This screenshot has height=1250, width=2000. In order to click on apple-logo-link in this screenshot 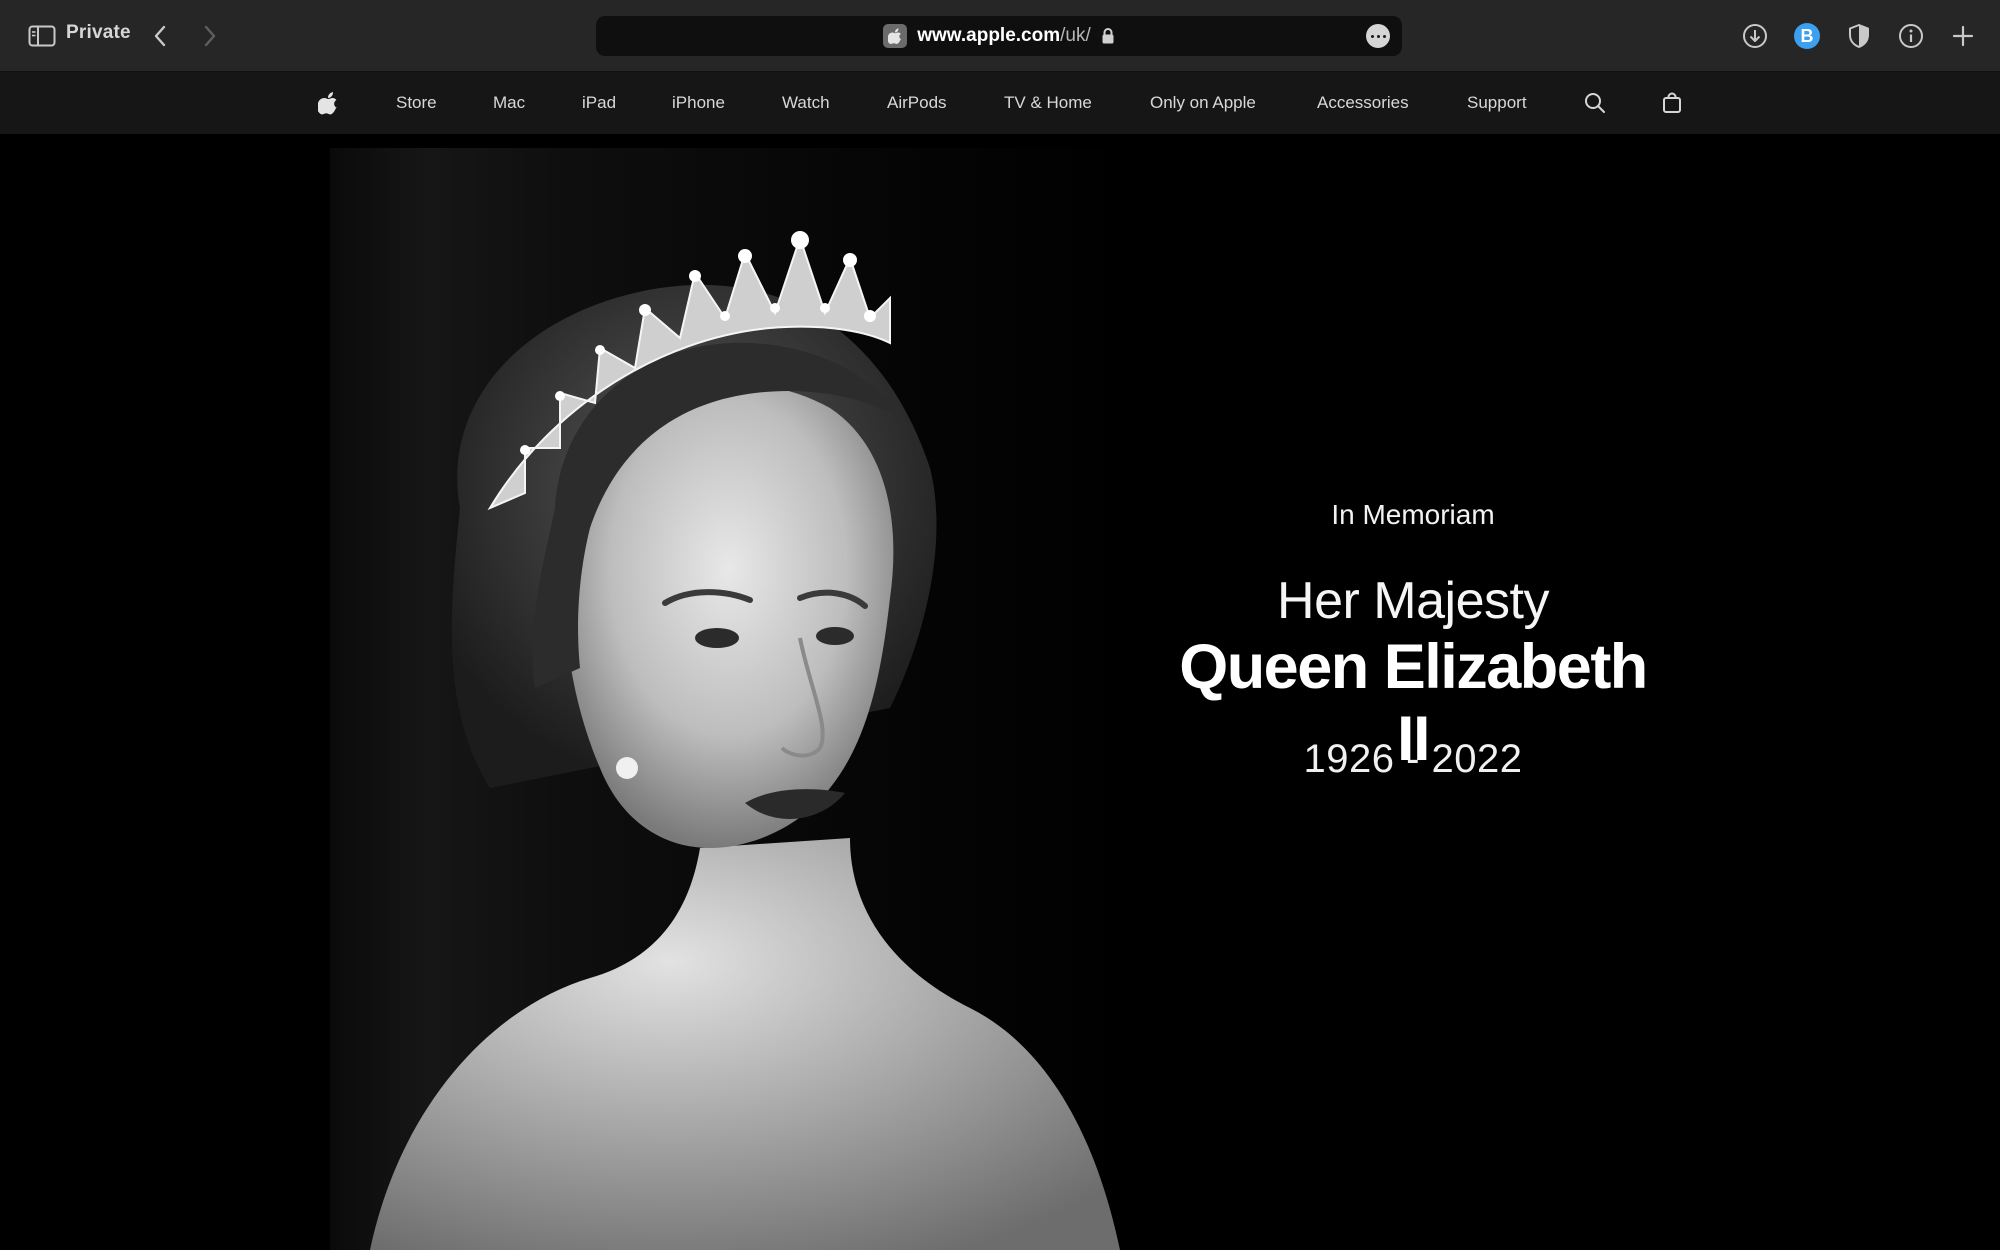, I will do `click(328, 103)`.